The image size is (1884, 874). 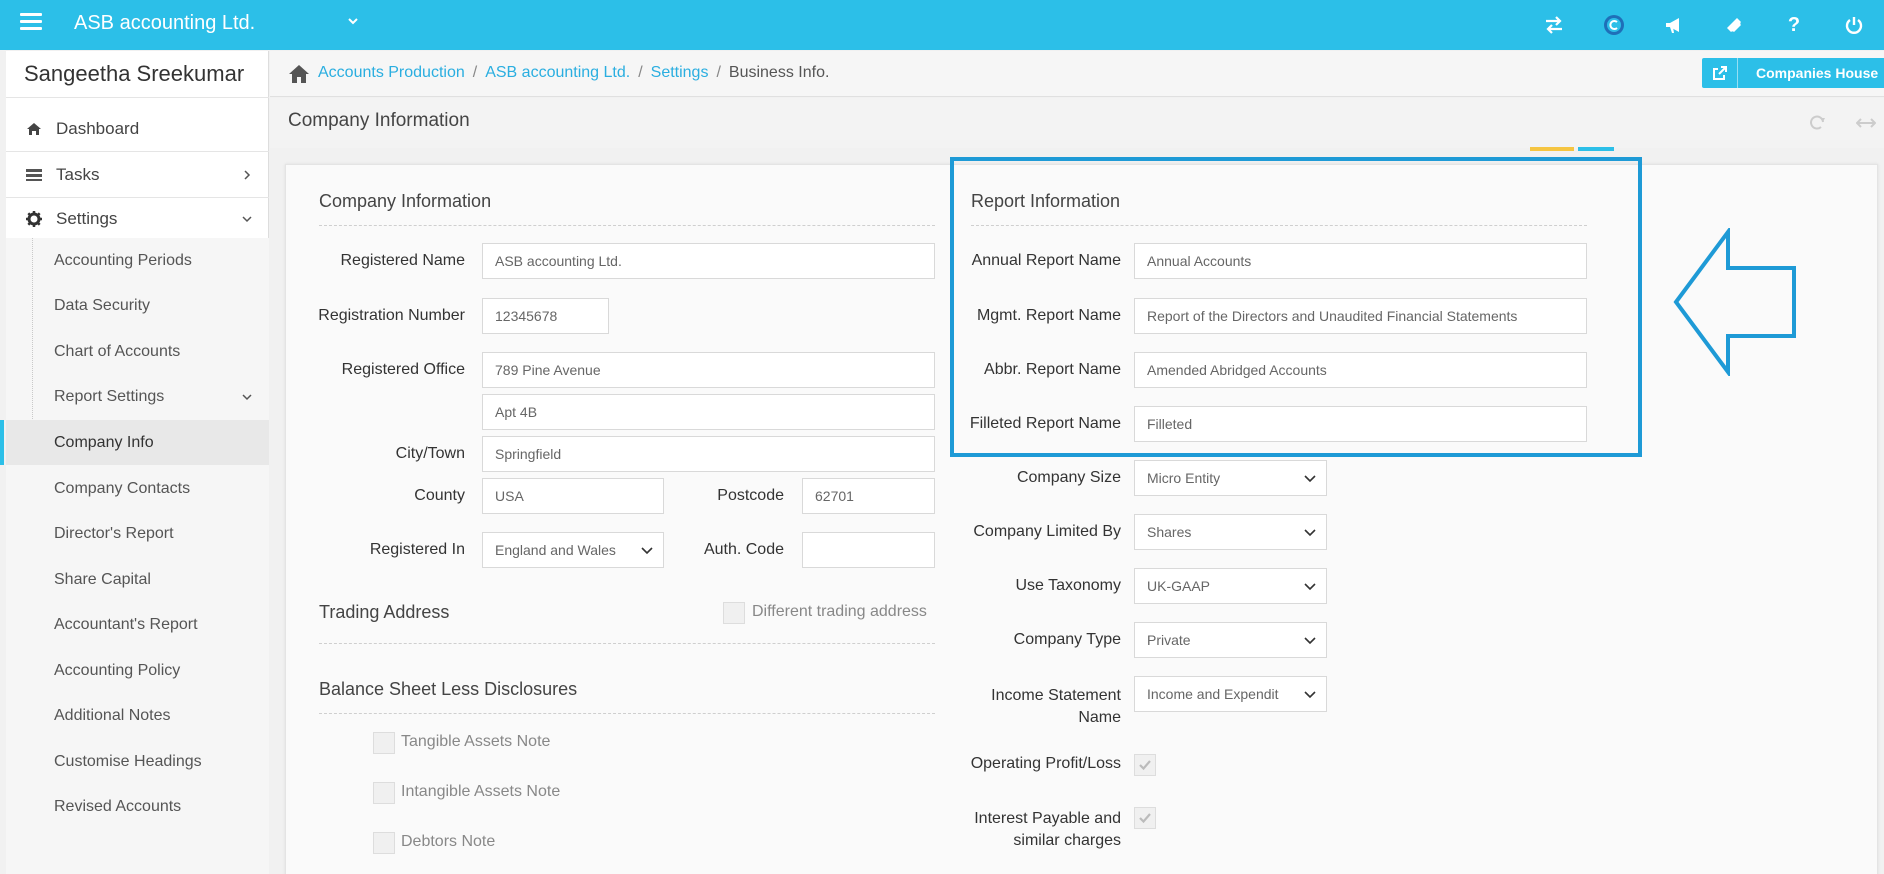 I want to click on sidebar-item-dashboard: Dashboard, so click(x=137, y=129).